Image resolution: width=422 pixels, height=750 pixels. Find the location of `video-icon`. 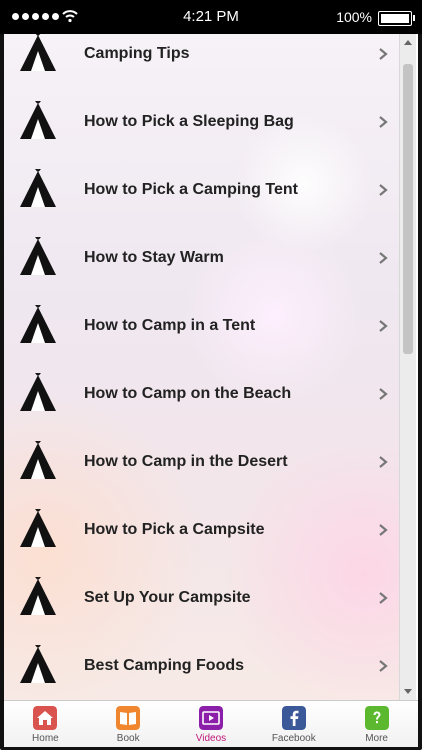

video-icon is located at coordinates (210, 718).